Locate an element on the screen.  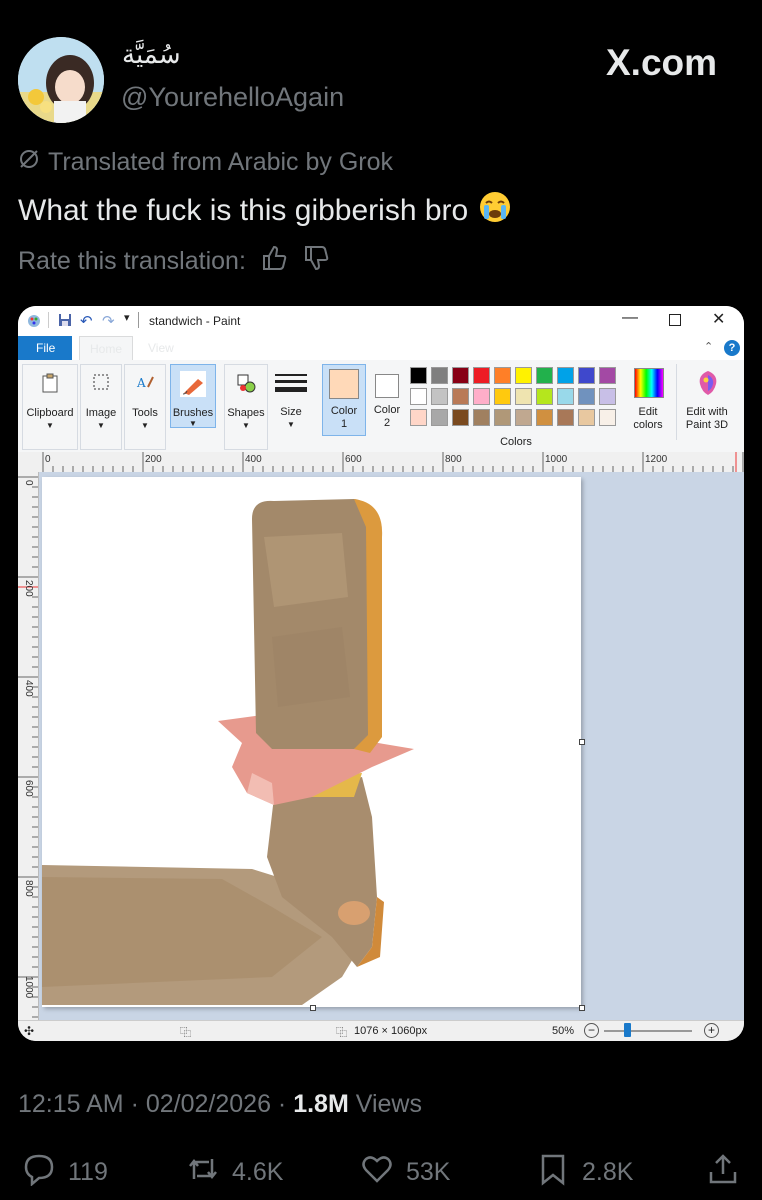
views-count: 1.8M is located at coordinates (321, 1104).